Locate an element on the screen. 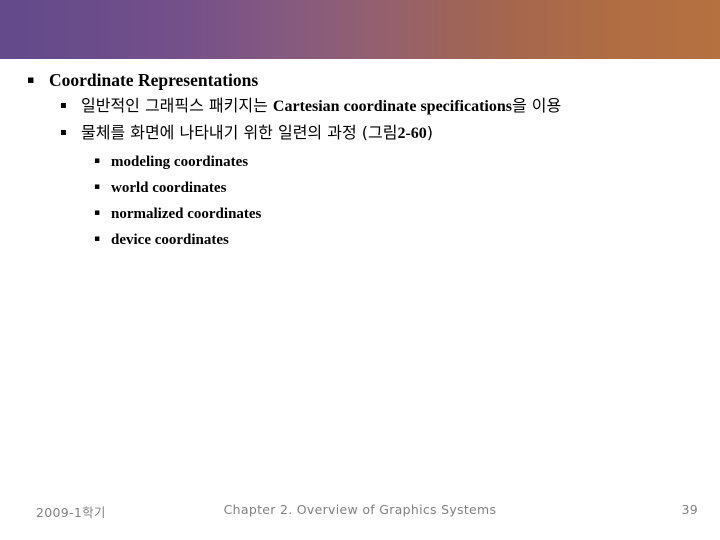 The image size is (720, 540). bullet-level3-label: device coordinates is located at coordinates (170, 240).